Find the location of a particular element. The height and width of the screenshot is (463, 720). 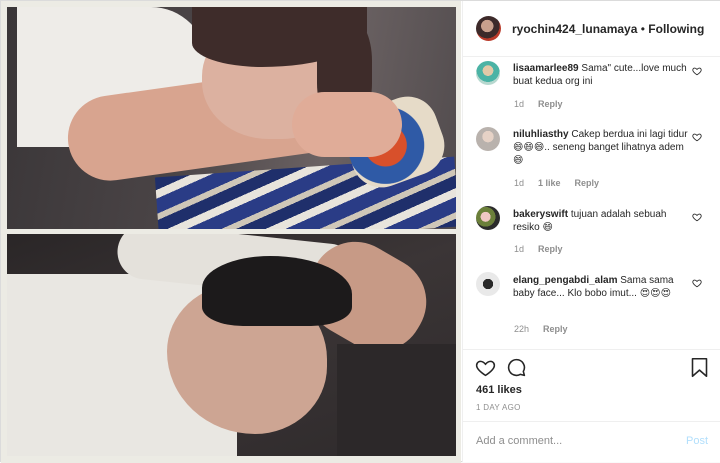

comment-meta: 22h Reply is located at coordinates (548, 329).